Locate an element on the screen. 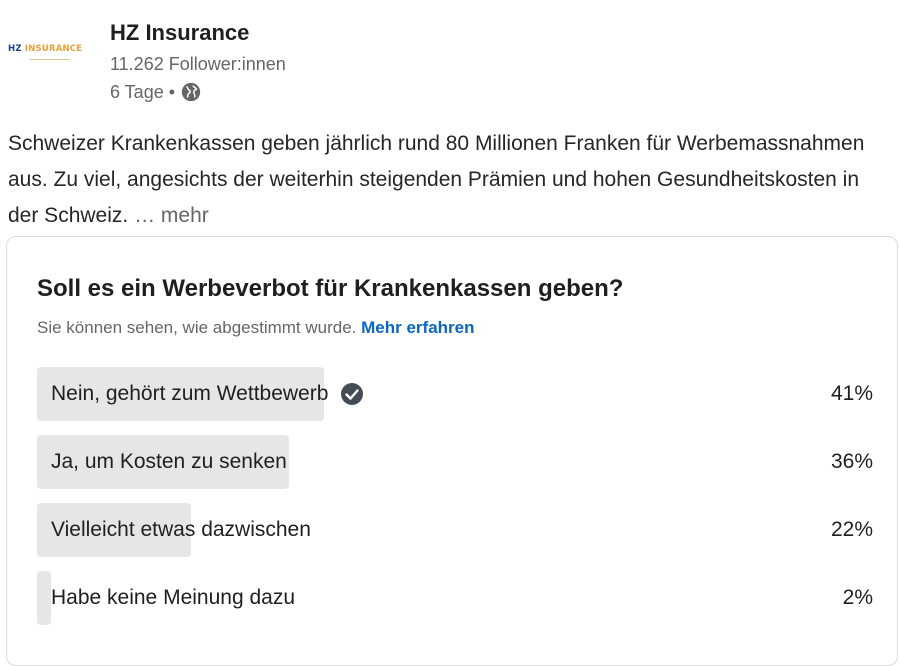 The image size is (900, 666). globe-icon is located at coordinates (191, 92).